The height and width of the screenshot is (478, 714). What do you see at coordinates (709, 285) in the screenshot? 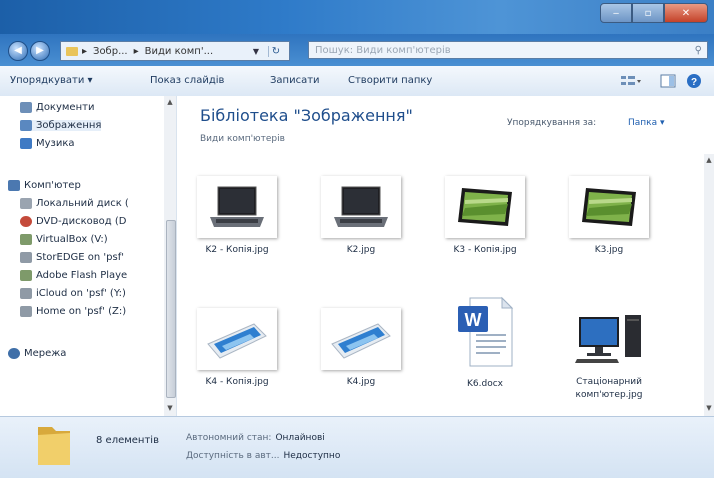
I see `content-scrollbar: ▲ ▼` at bounding box center [709, 285].